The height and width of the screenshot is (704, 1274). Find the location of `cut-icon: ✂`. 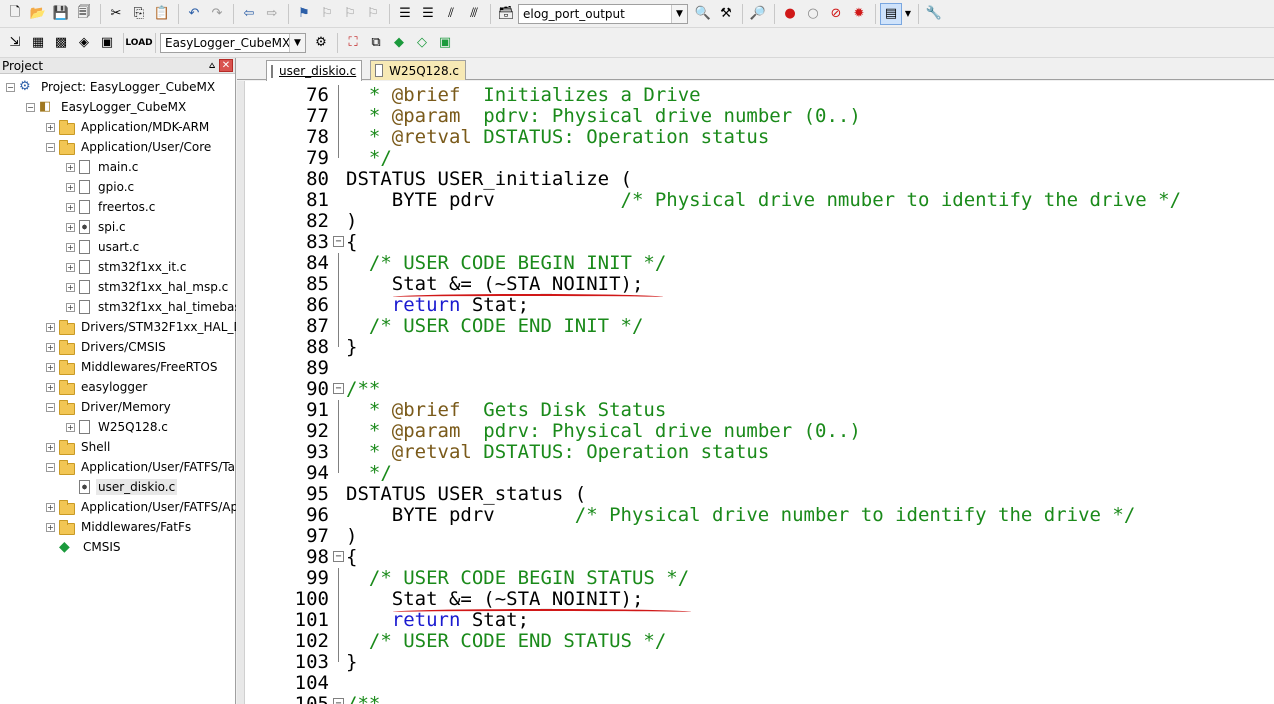

cut-icon: ✂ is located at coordinates (116, 14).